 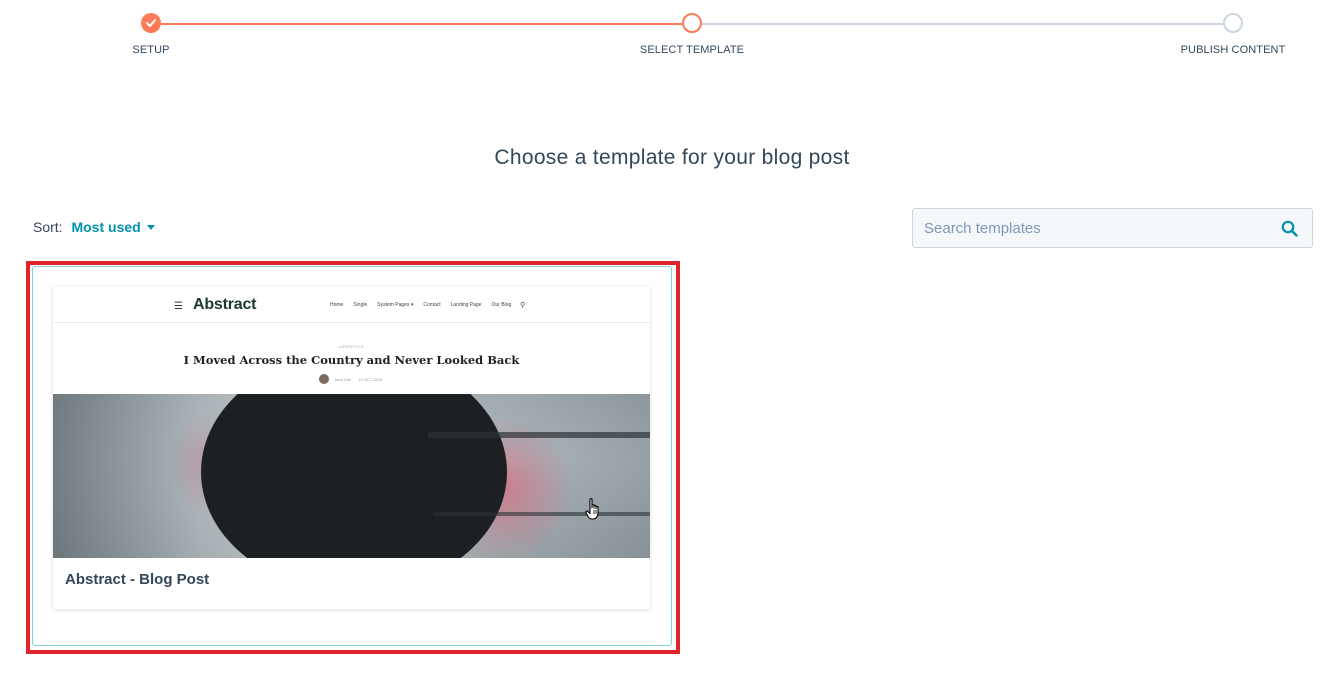 I want to click on search-box, so click(x=1112, y=228).